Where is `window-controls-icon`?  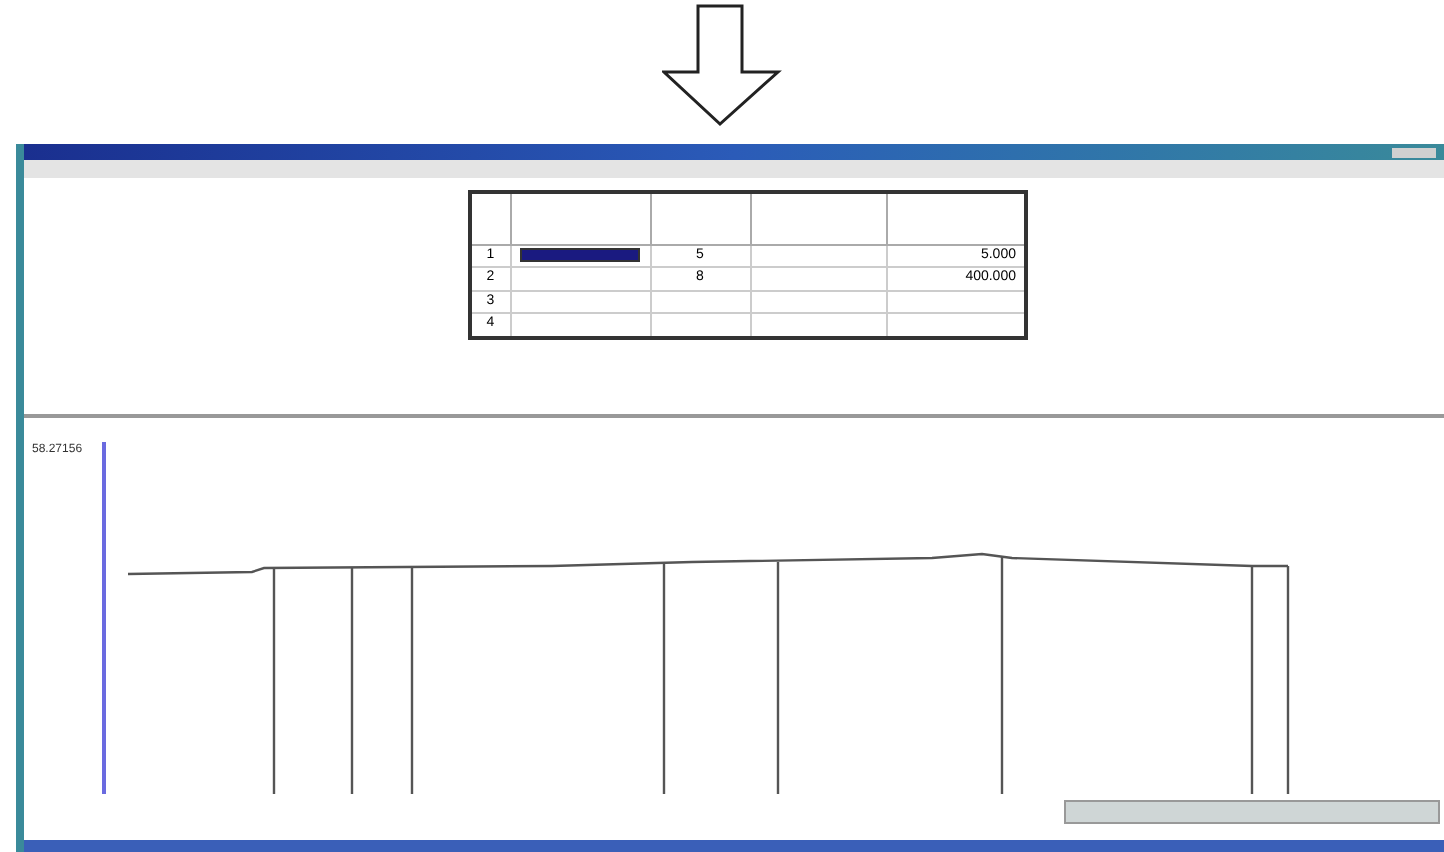 window-controls-icon is located at coordinates (1414, 152).